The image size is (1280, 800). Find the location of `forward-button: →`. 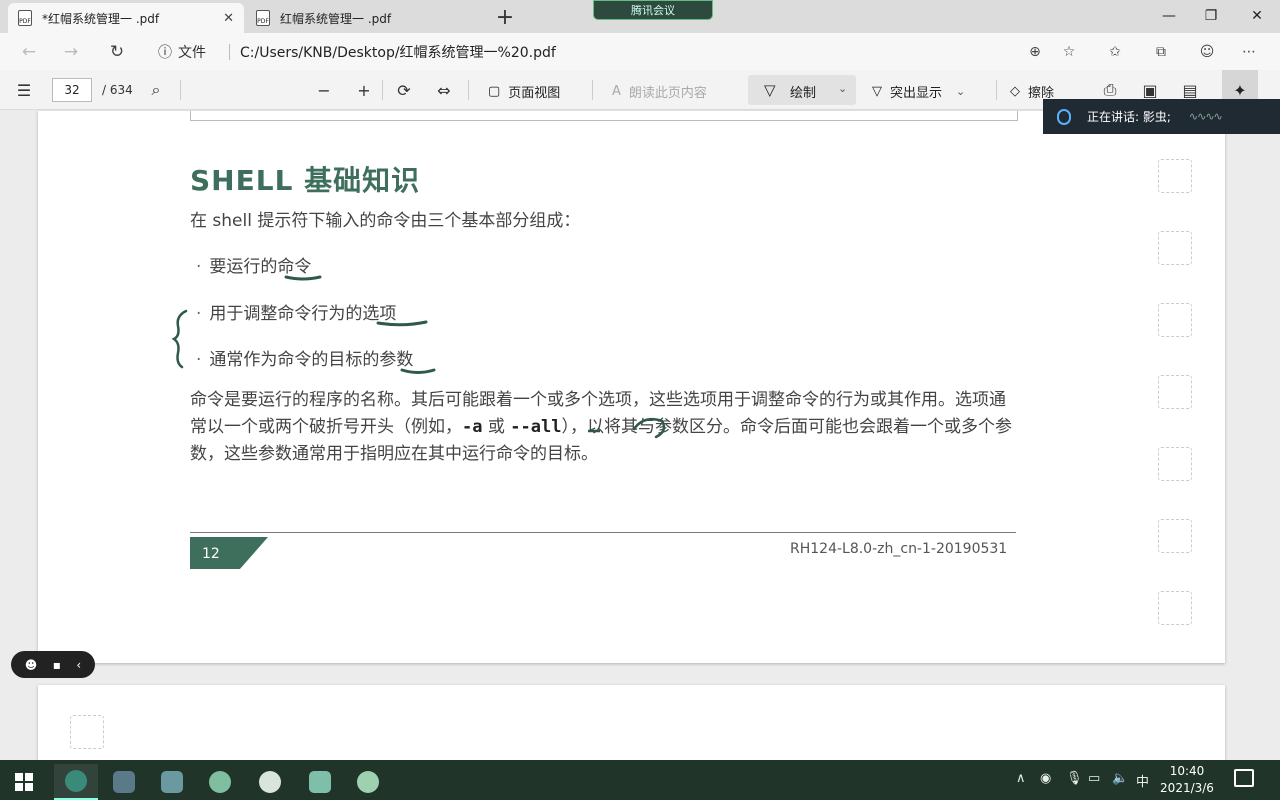

forward-button: → is located at coordinates (71, 52).